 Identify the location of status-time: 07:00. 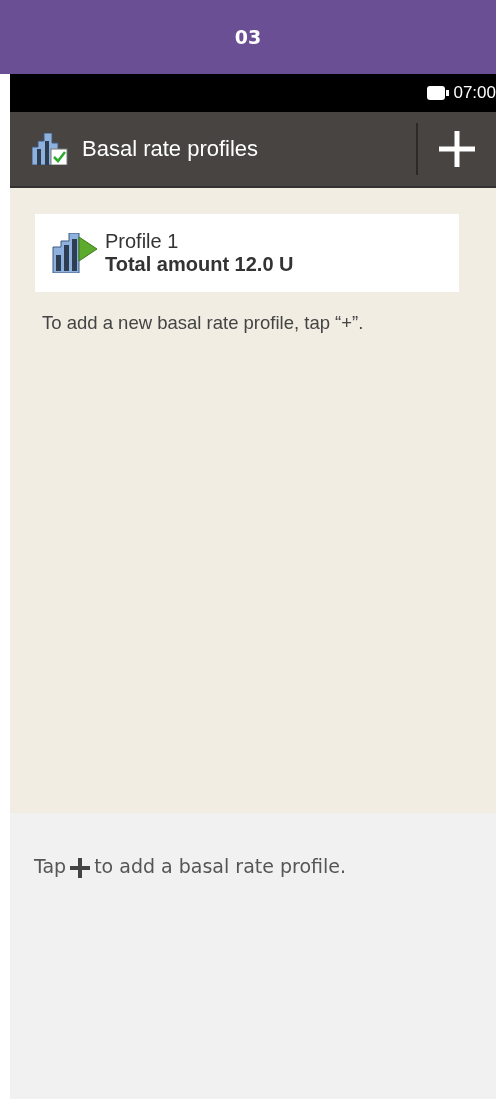
(474, 93).